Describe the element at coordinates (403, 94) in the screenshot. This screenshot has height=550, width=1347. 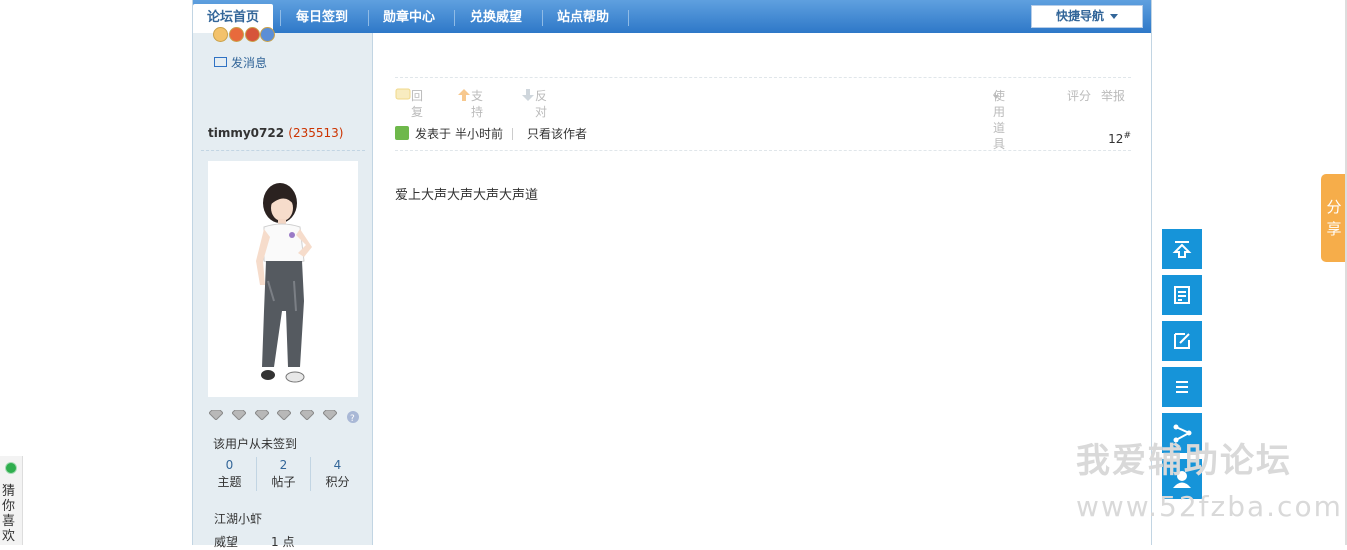
I see `reply-icon` at that location.